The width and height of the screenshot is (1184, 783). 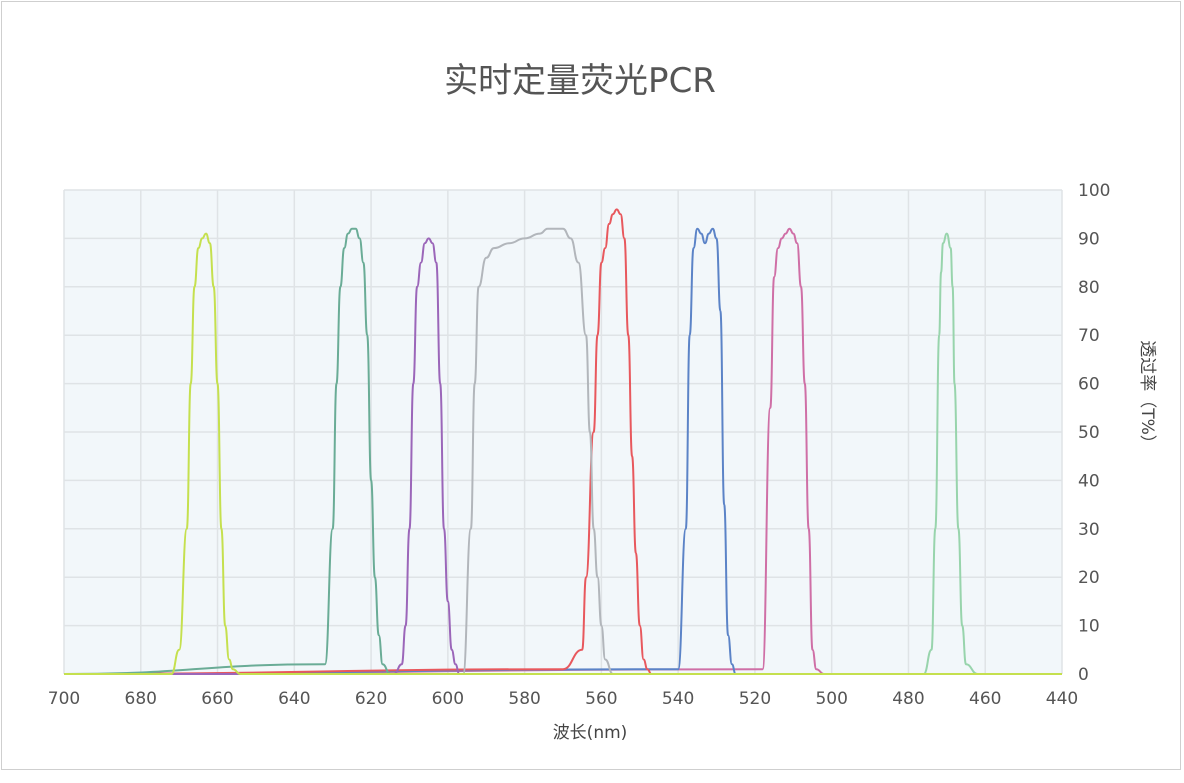 What do you see at coordinates (294, 699) in the screenshot?
I see `x-tick-label: 640` at bounding box center [294, 699].